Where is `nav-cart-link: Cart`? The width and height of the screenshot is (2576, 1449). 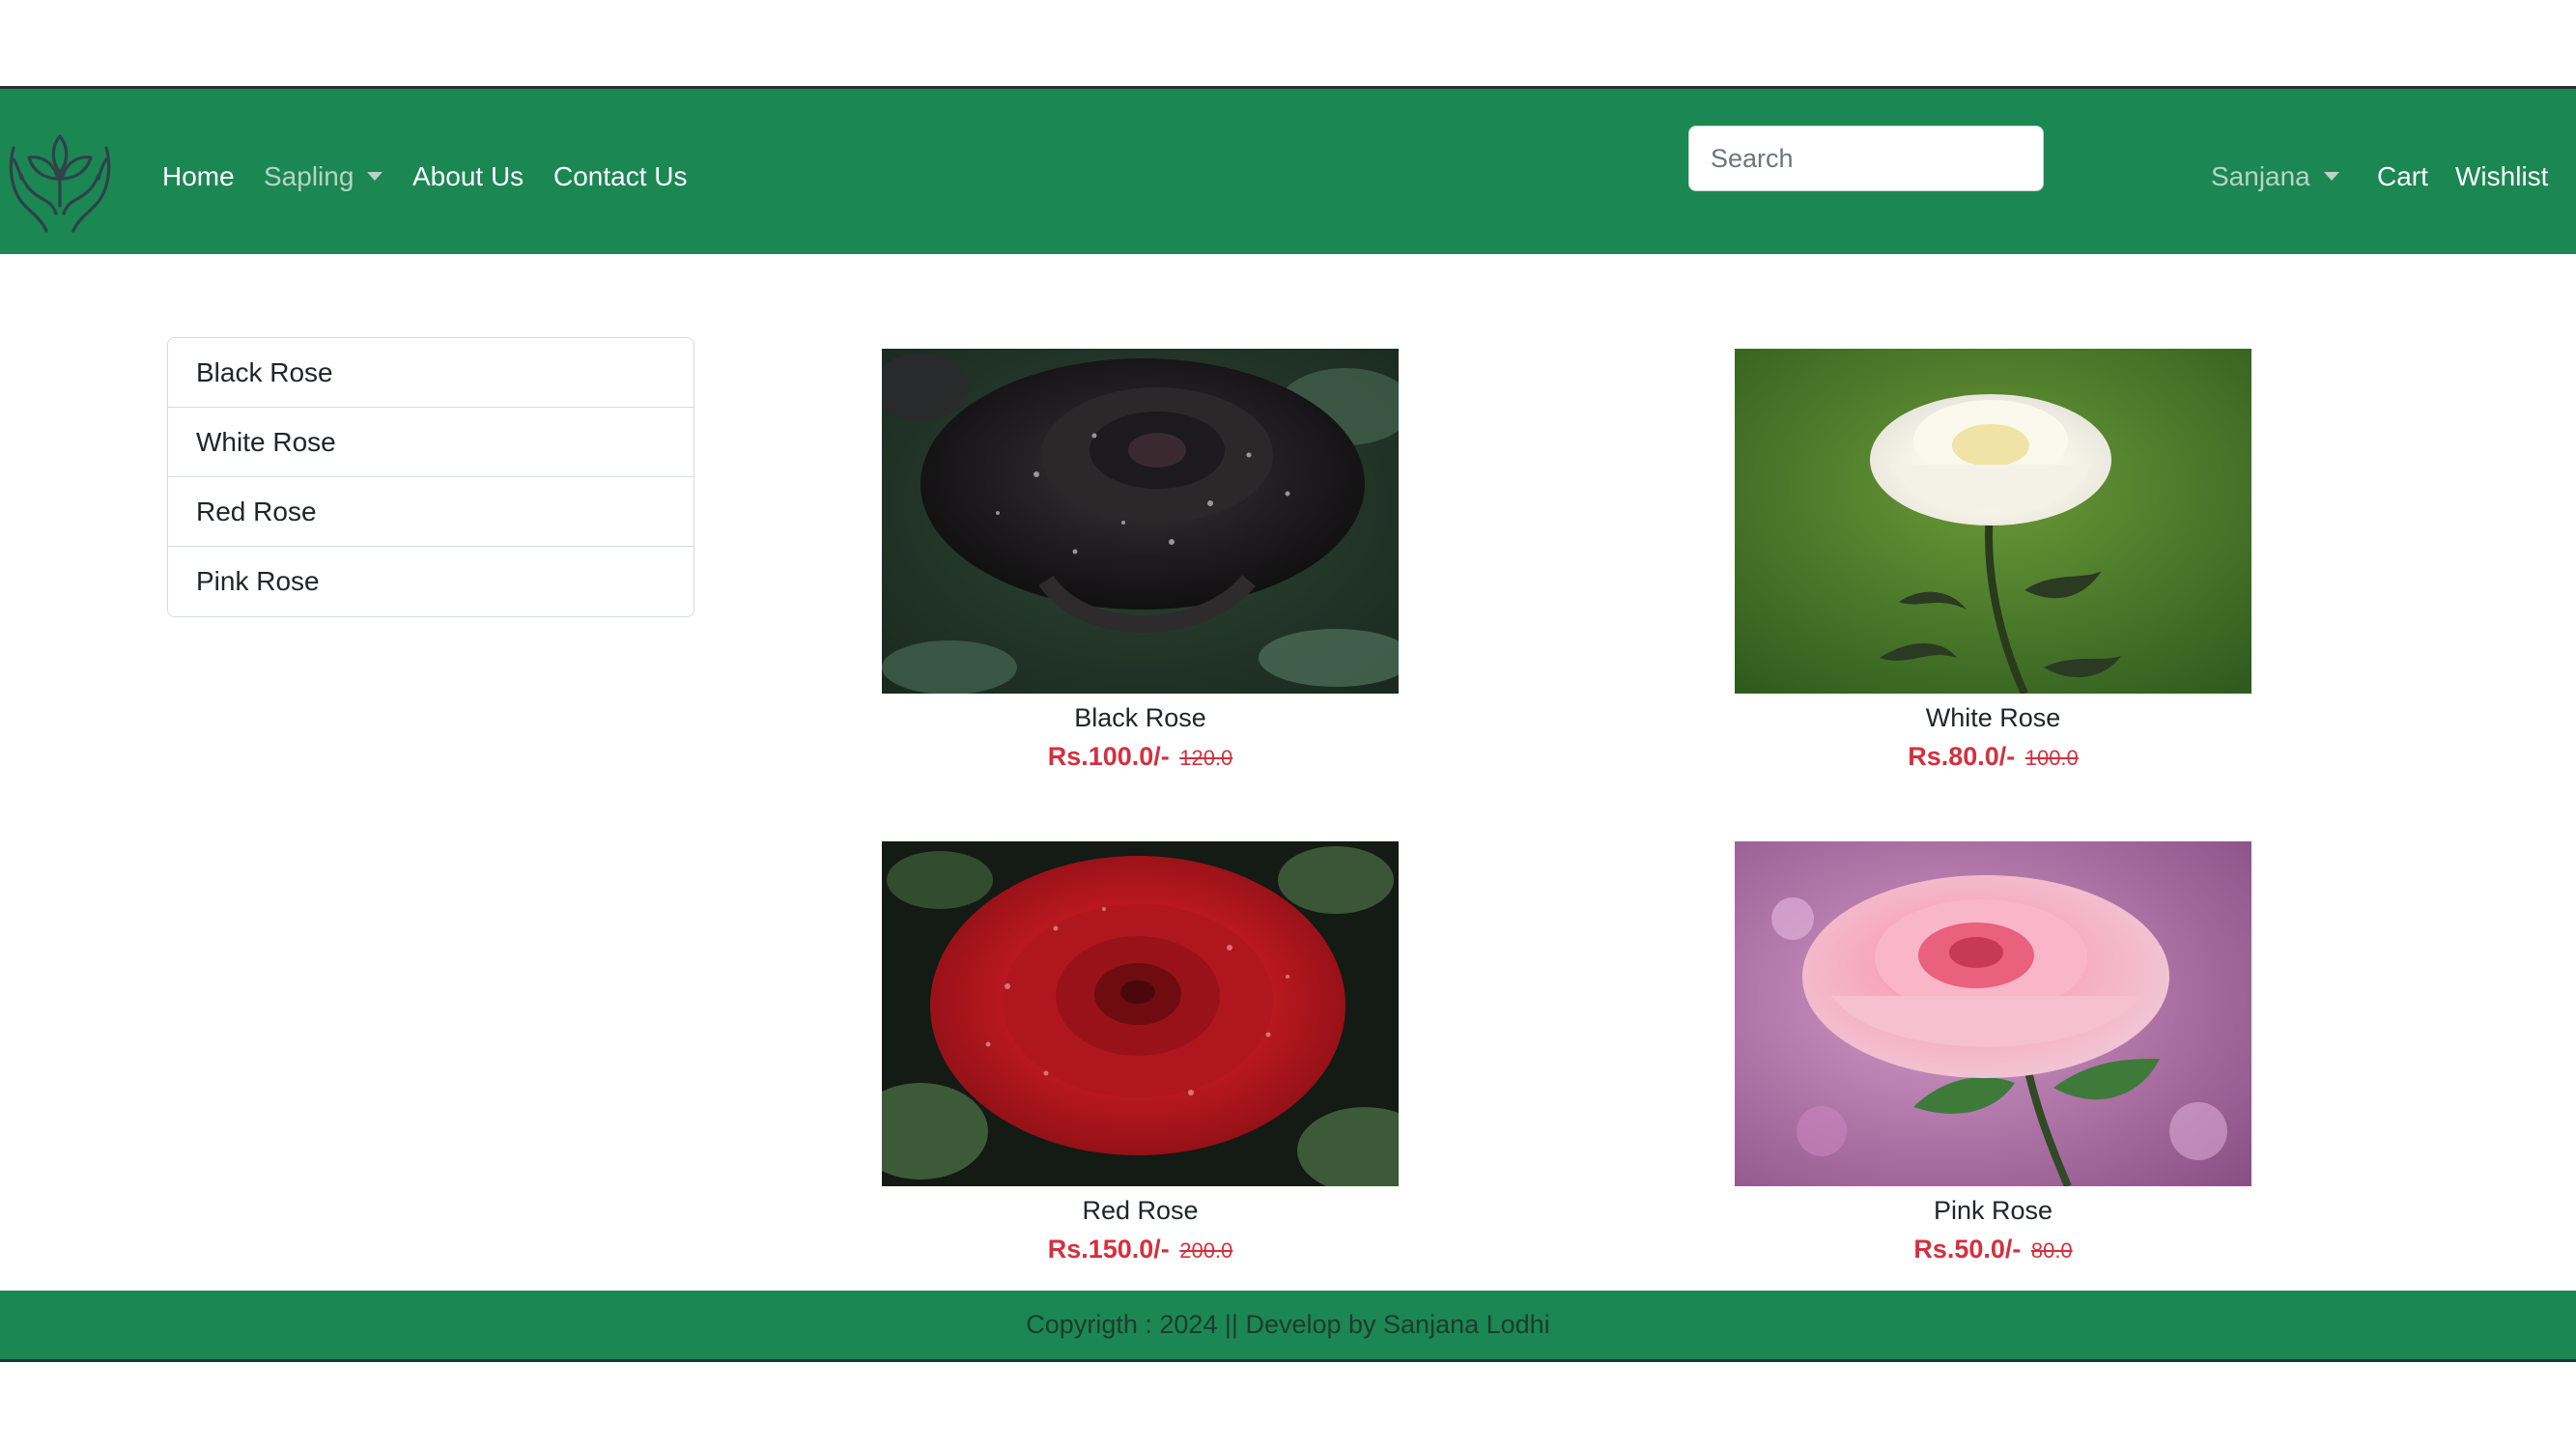 nav-cart-link: Cart is located at coordinates (2402, 176).